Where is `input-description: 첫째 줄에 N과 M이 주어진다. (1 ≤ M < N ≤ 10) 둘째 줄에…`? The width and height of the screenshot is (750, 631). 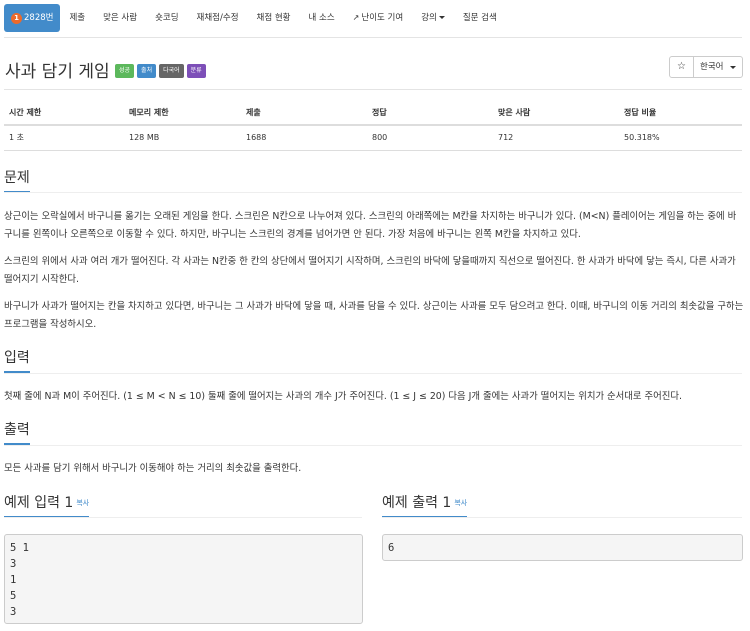 input-description: 첫째 줄에 N과 M이 주어진다. (1 ≤ M < N ≤ 10) 둘째 줄에… is located at coordinates (343, 396).